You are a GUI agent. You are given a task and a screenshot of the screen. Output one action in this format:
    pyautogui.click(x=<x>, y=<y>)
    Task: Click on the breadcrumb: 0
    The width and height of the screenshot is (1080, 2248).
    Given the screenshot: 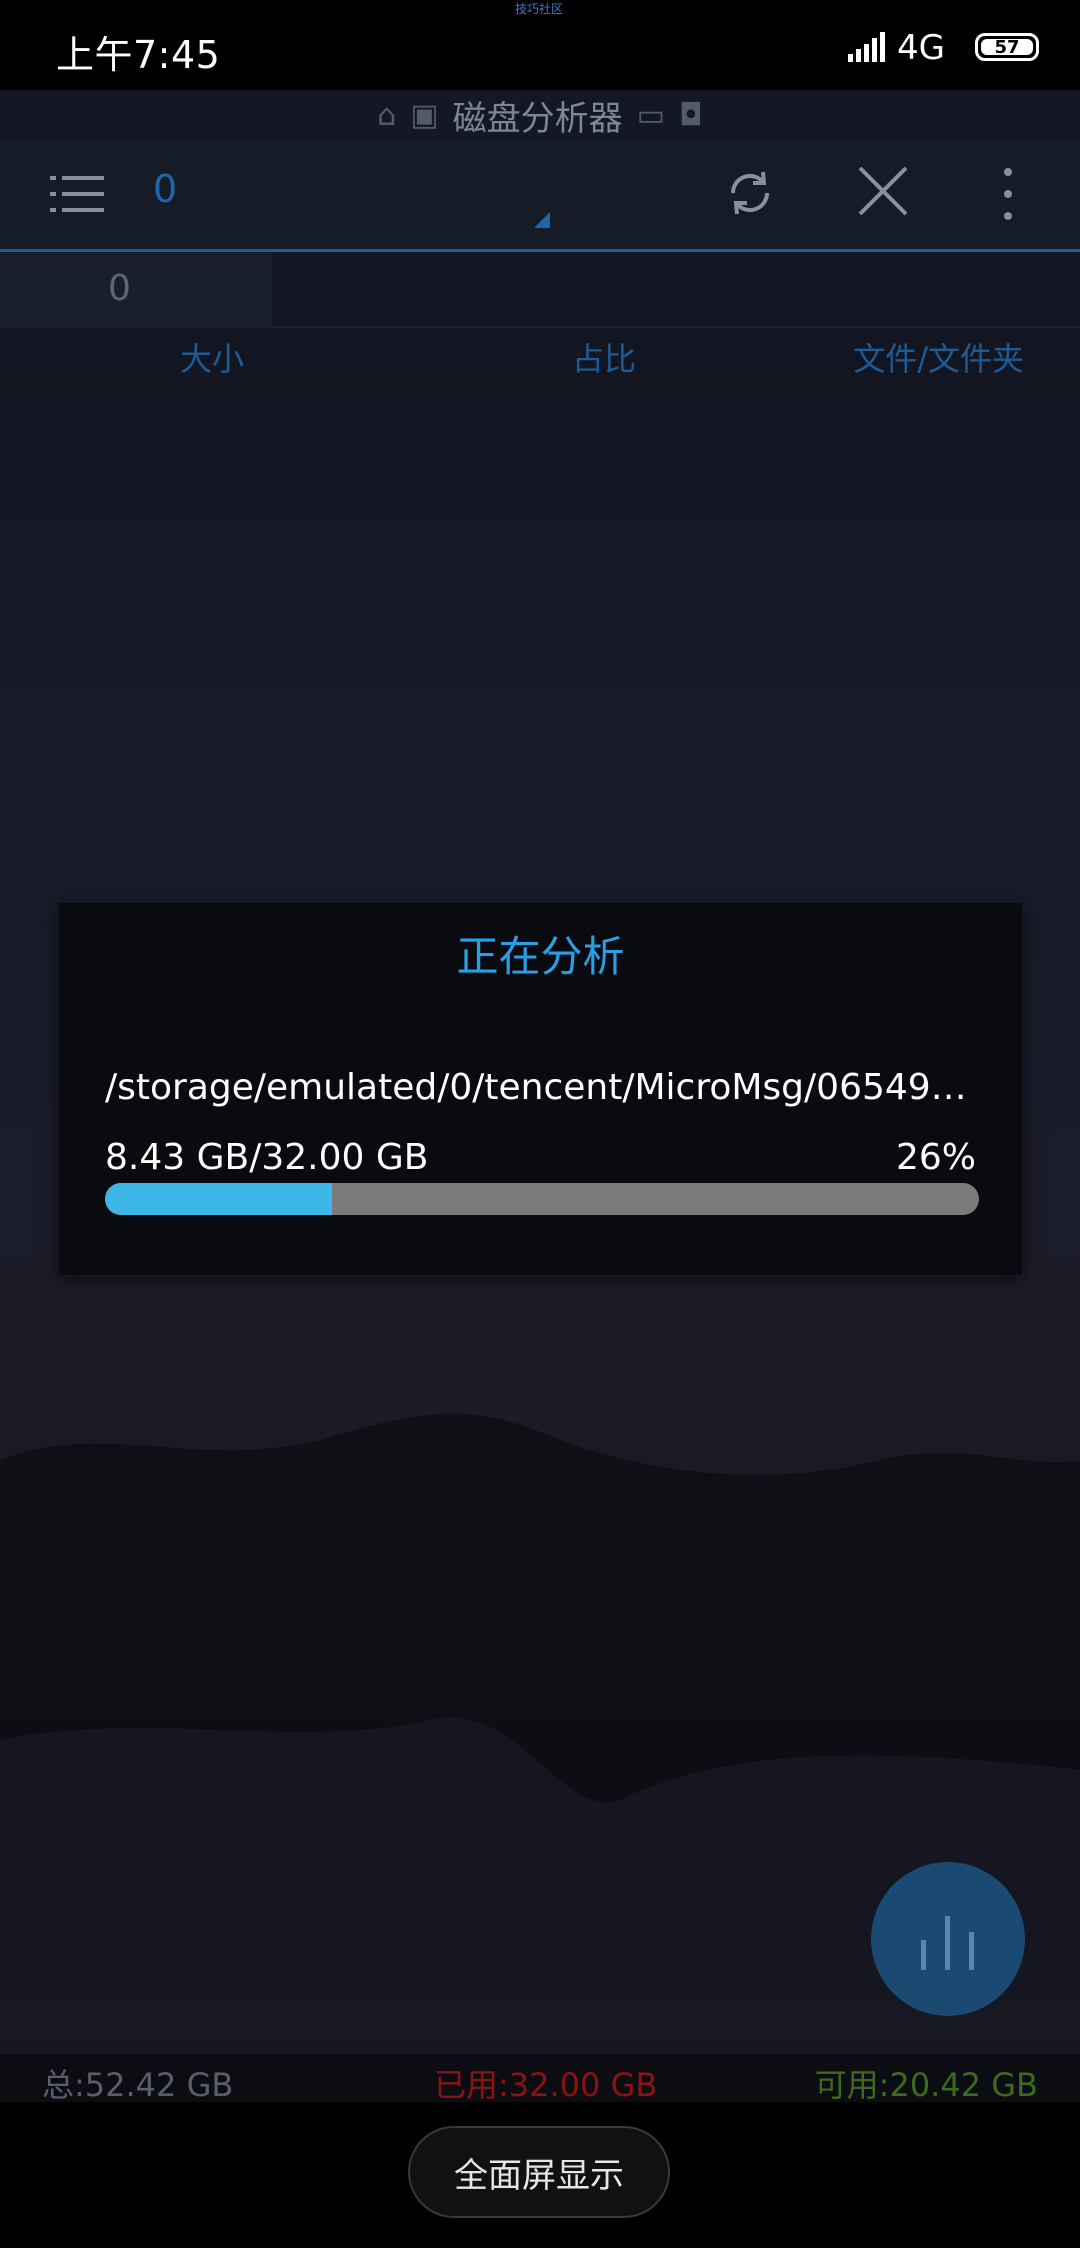 What is the action you would take?
    pyautogui.click(x=540, y=290)
    